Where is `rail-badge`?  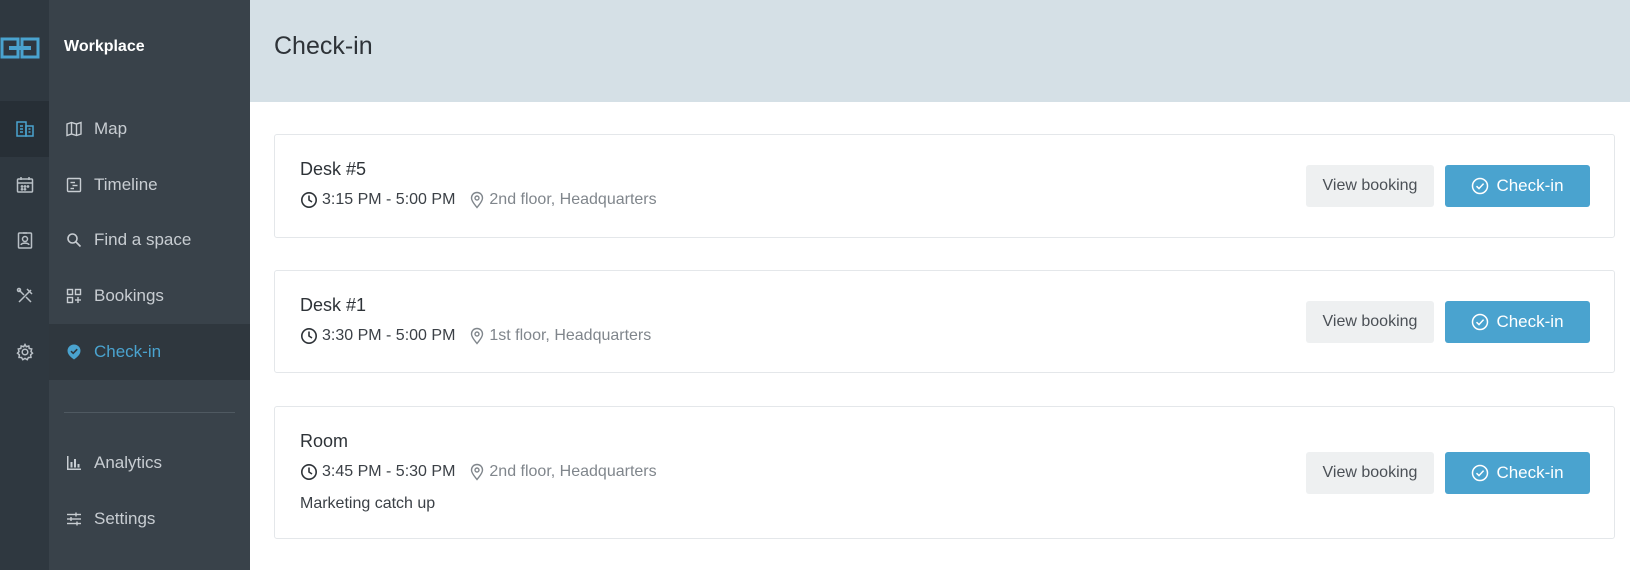 rail-badge is located at coordinates (24, 240).